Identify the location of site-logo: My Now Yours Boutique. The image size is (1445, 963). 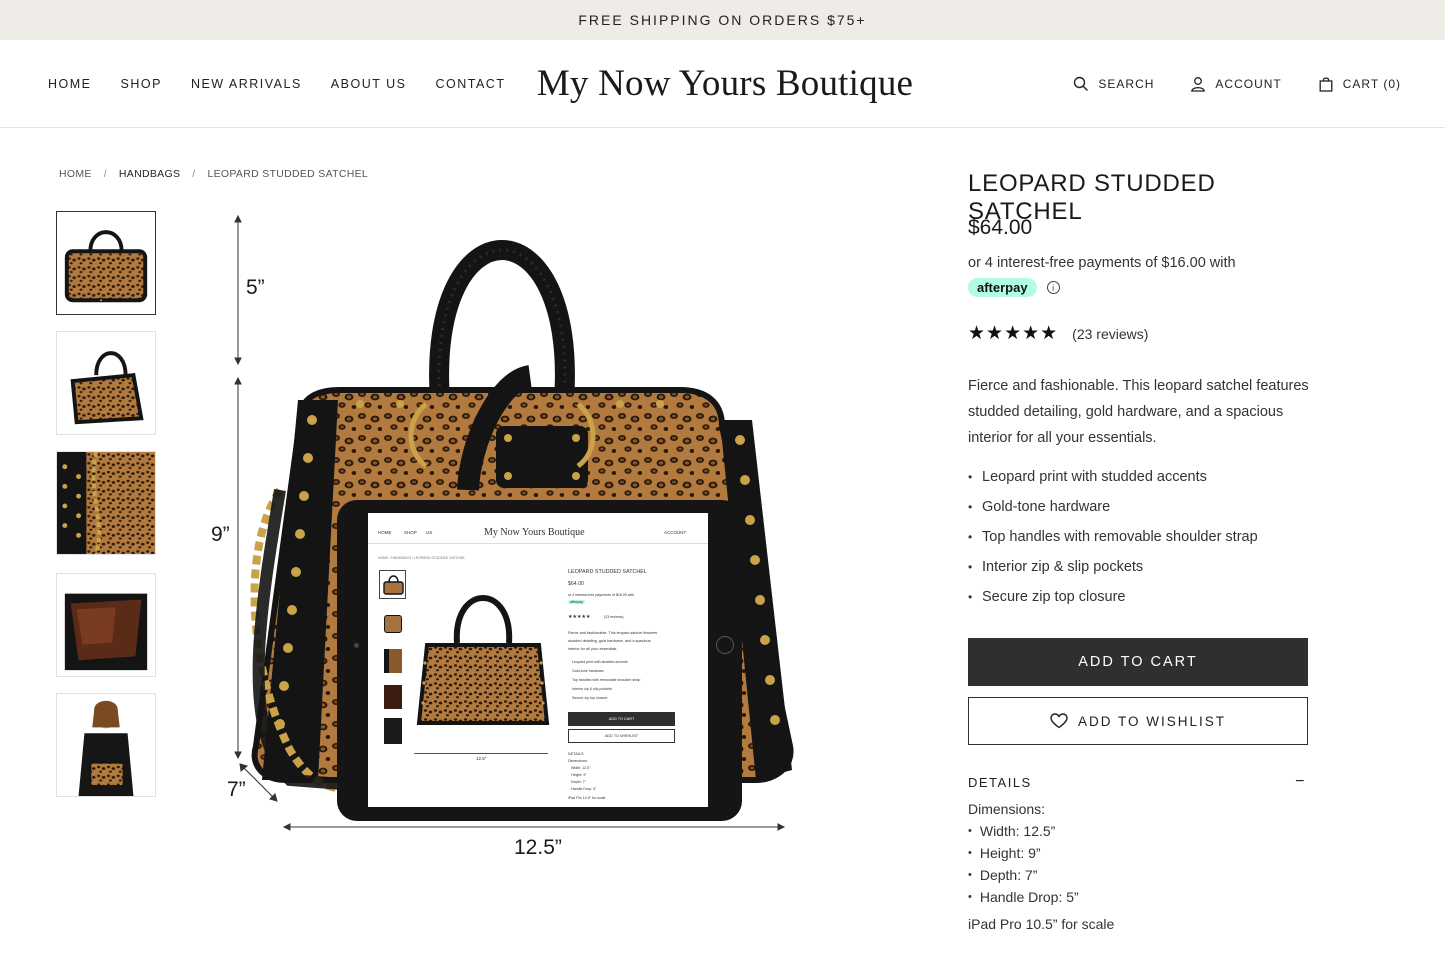
(725, 83).